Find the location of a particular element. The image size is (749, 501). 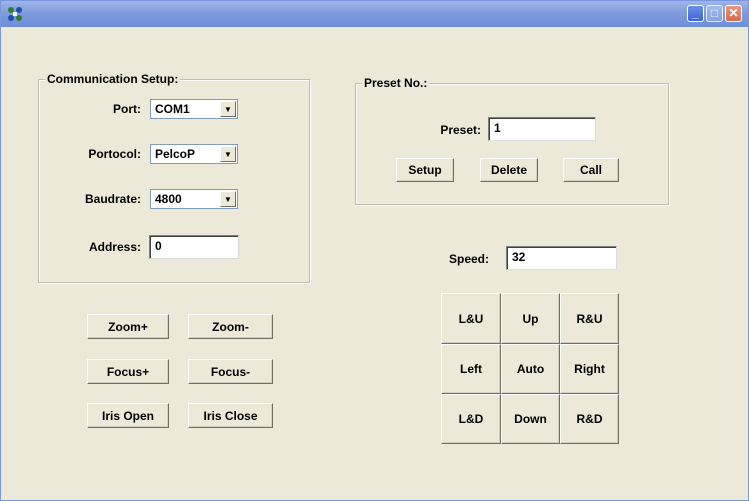

right-label: Right is located at coordinates (589, 369).